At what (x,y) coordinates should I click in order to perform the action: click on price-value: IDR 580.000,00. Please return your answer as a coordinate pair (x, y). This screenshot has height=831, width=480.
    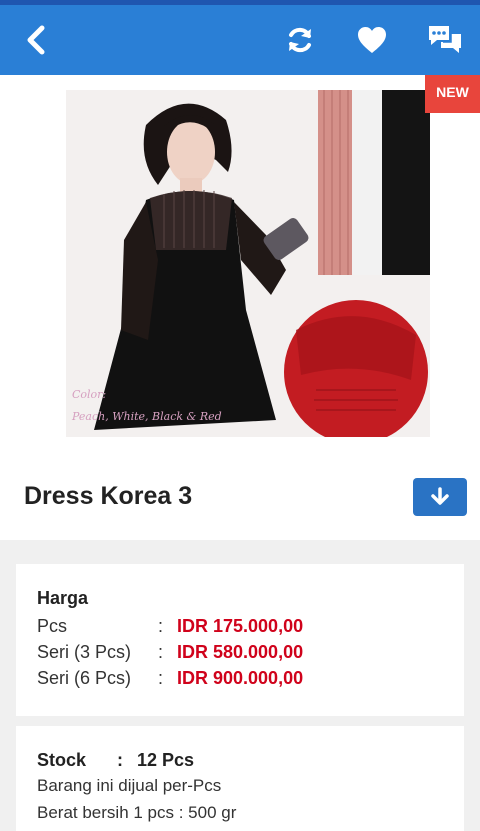
    Looking at the image, I should click on (240, 652).